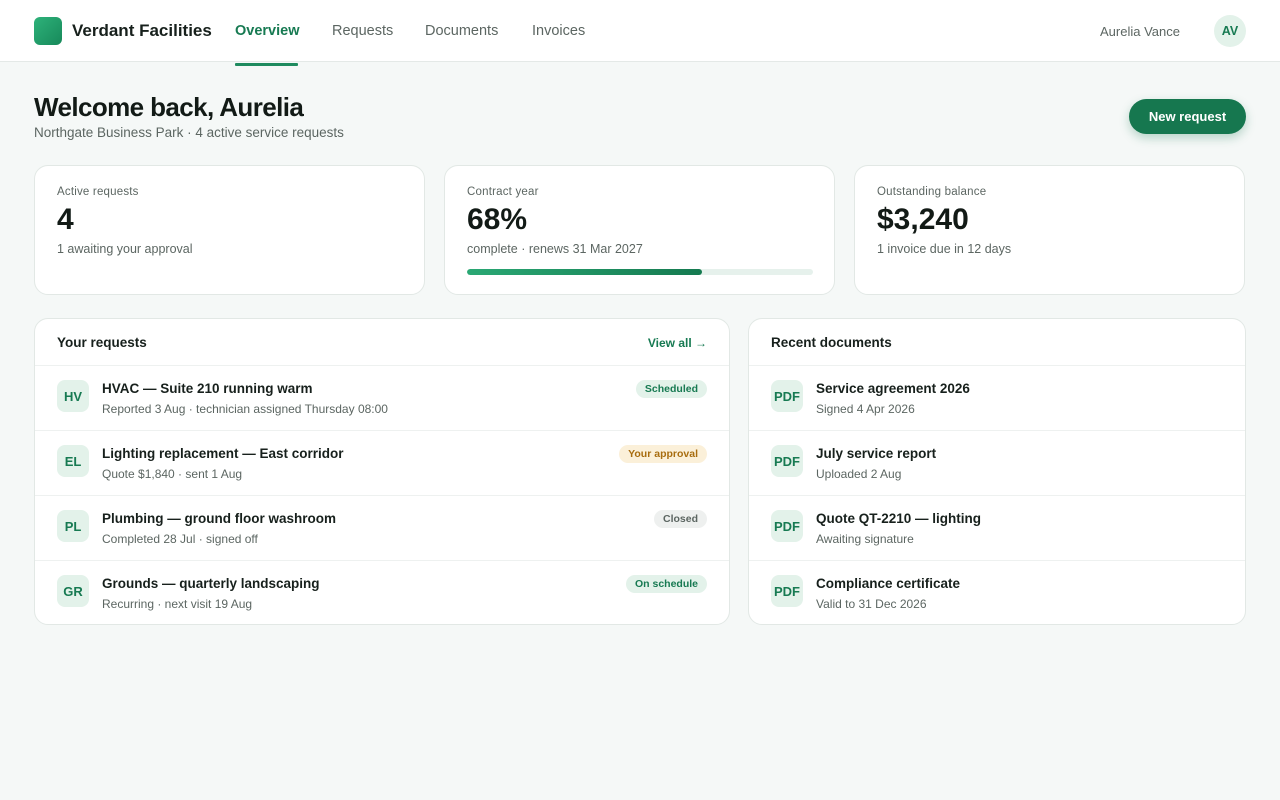  Describe the element at coordinates (73, 591) in the screenshot. I see `request-initials-chip: GR` at that location.